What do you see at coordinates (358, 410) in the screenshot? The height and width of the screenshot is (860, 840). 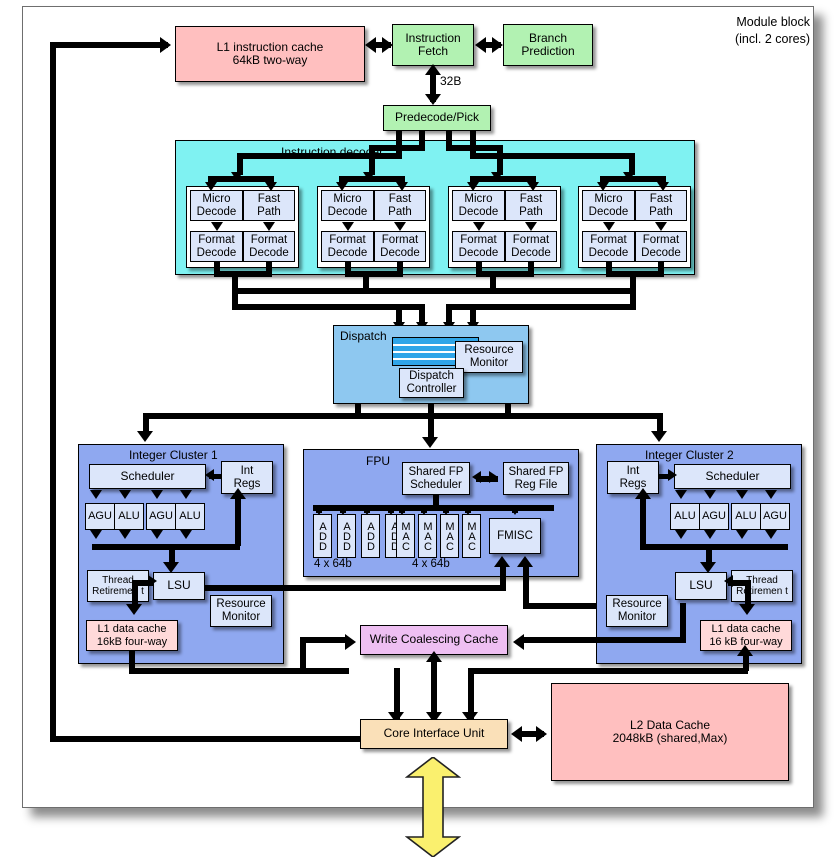 I see `wire-dispatch-out-left` at bounding box center [358, 410].